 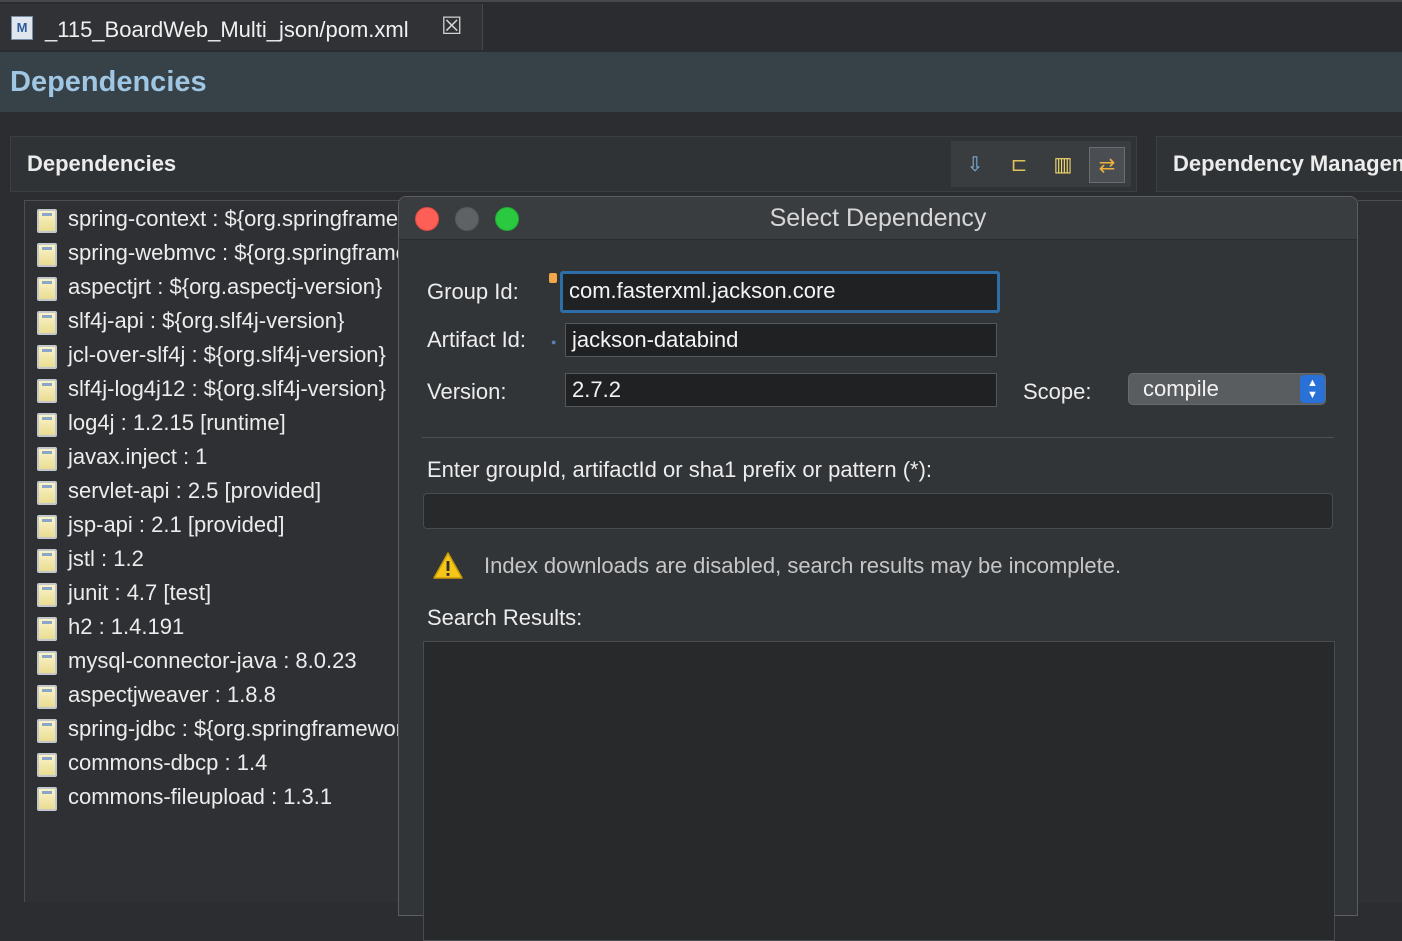 I want to click on page-title: Dependencies, so click(x=108, y=82).